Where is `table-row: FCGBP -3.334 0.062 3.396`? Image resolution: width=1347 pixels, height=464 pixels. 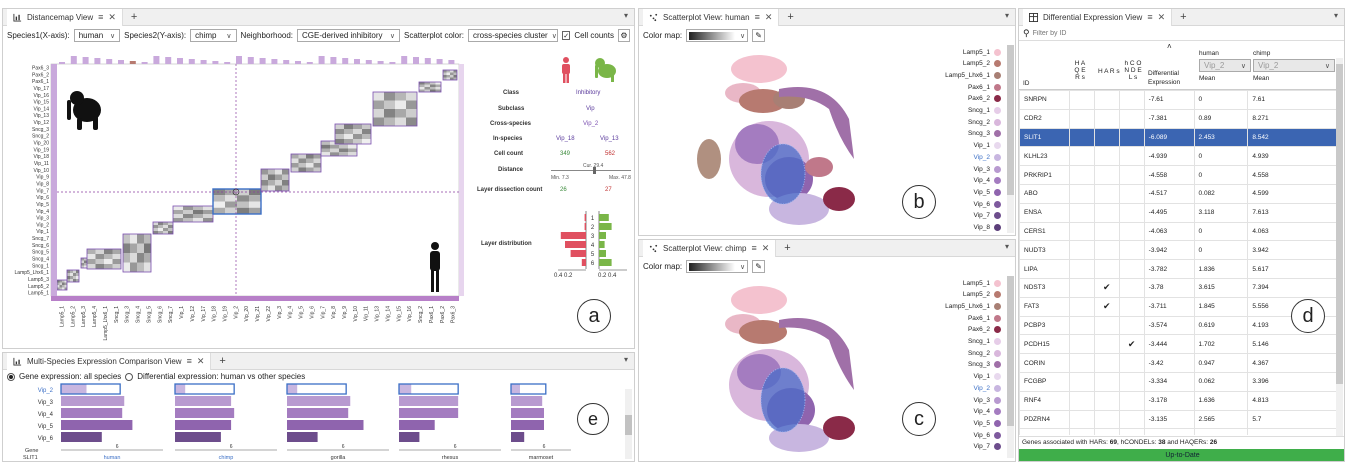 table-row: FCGBP -3.334 0.062 3.396 is located at coordinates (1178, 381).